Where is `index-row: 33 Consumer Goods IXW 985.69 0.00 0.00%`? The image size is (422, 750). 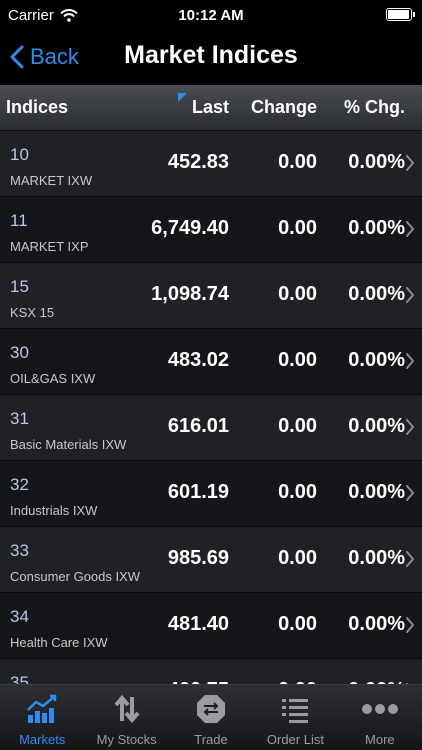
index-row: 33 Consumer Goods IXW 985.69 0.00 0.00% is located at coordinates (211, 560).